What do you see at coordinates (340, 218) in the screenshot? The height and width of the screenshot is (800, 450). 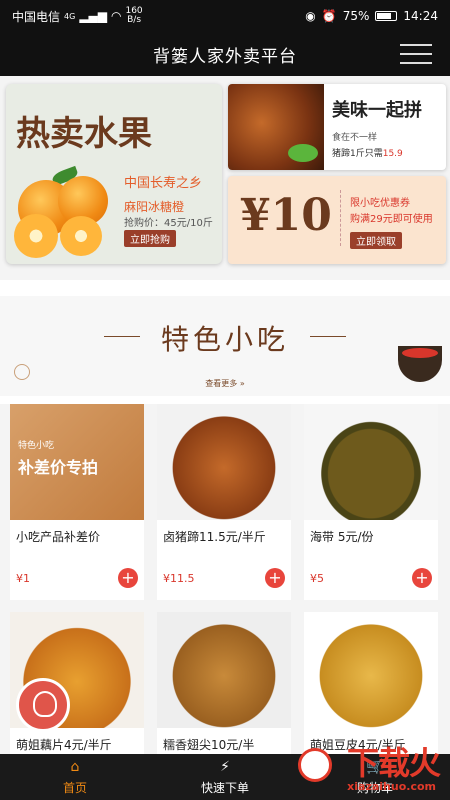 I see `coupon-divider` at bounding box center [340, 218].